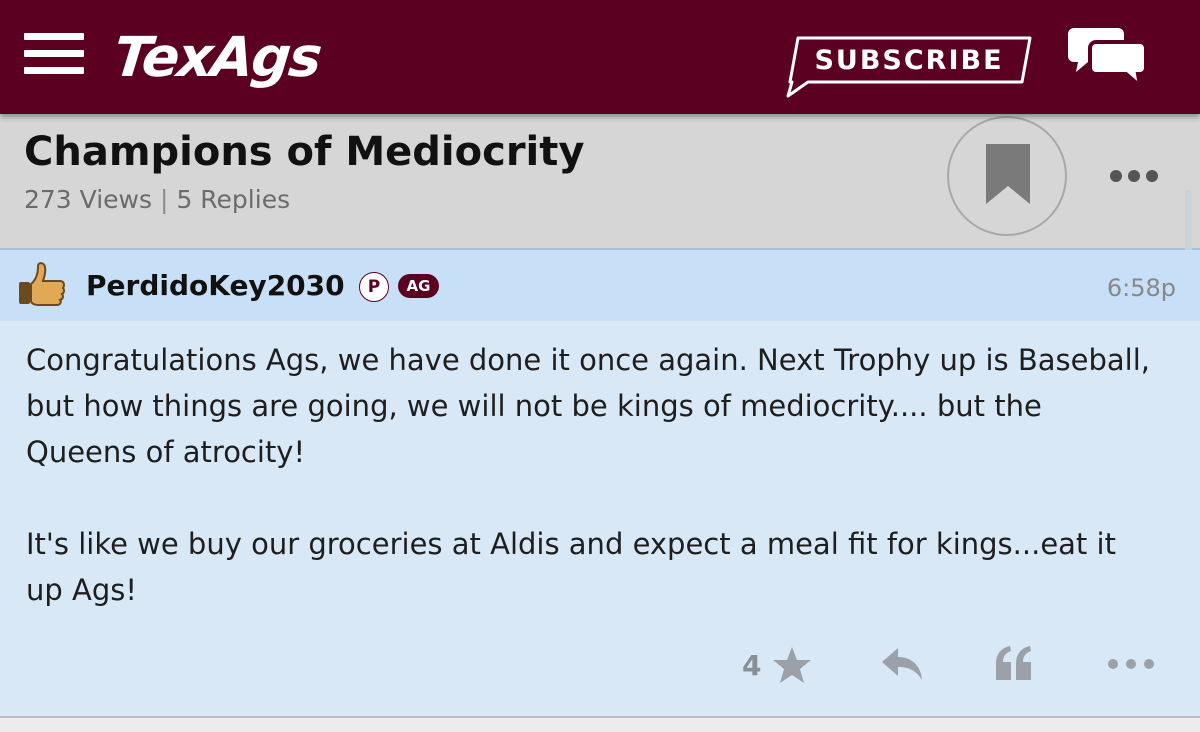  What do you see at coordinates (88, 199) in the screenshot?
I see `views-count: 273 Views` at bounding box center [88, 199].